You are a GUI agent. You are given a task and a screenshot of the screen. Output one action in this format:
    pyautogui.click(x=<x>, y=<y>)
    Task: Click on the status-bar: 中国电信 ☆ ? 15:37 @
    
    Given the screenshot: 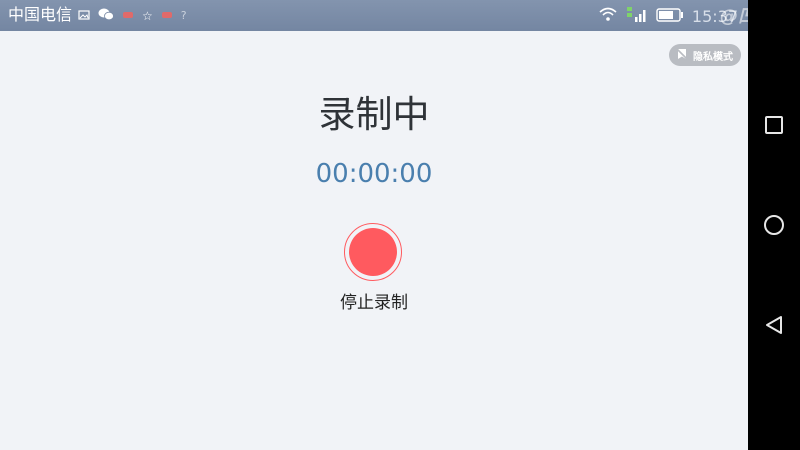 What is the action you would take?
    pyautogui.click(x=374, y=15)
    